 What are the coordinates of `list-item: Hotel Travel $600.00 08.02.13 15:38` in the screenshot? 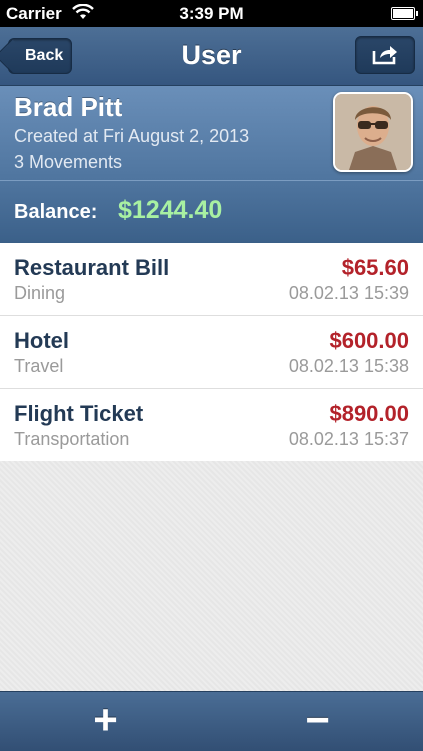 It's located at (211, 352).